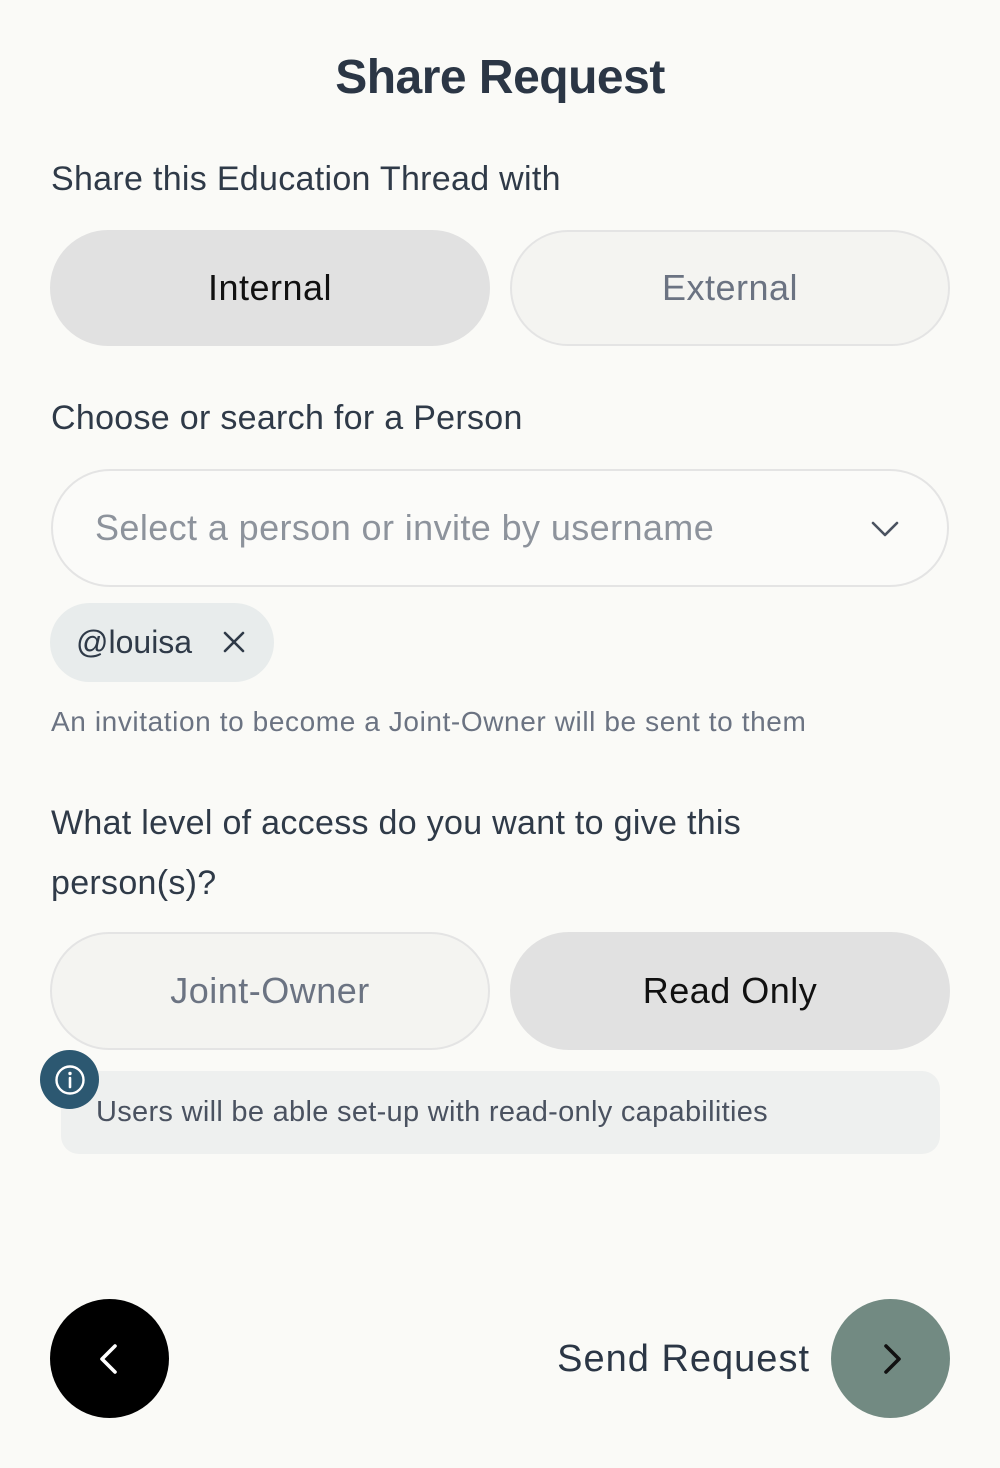 The image size is (1000, 1468). What do you see at coordinates (134, 642) in the screenshot?
I see `chip-label: @louisa` at bounding box center [134, 642].